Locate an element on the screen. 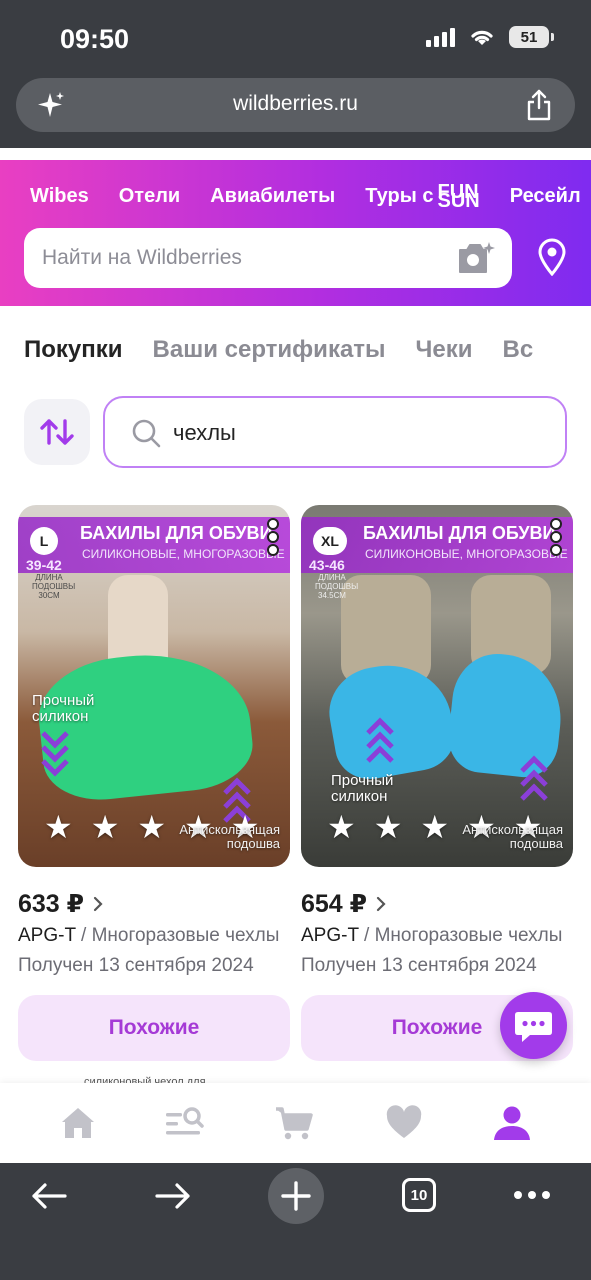 Image resolution: width=591 pixels, height=1280 pixels. nav-item-tours: Туры с FUN SUN is located at coordinates (422, 196).